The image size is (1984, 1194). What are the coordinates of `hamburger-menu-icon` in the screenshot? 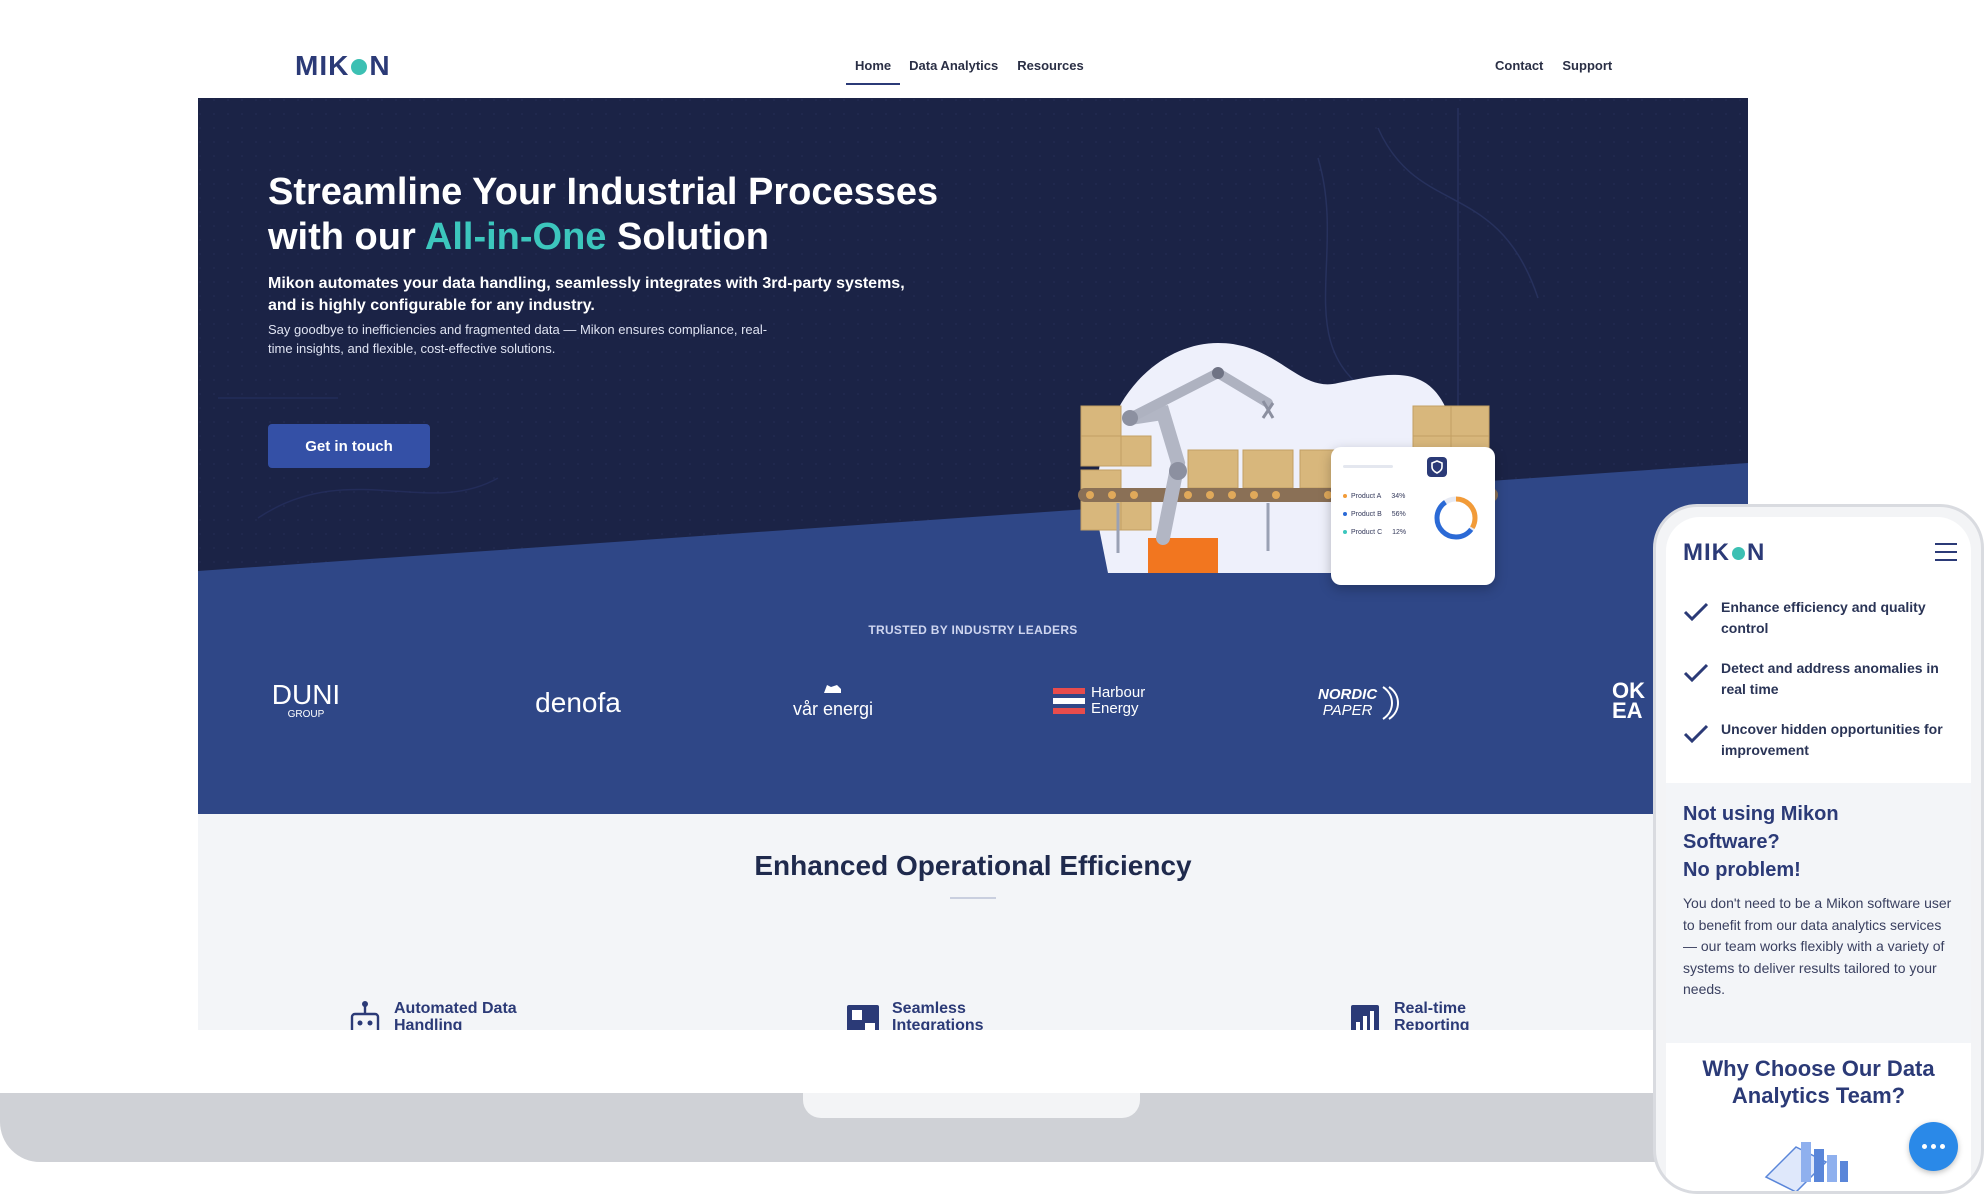 It's located at (1946, 552).